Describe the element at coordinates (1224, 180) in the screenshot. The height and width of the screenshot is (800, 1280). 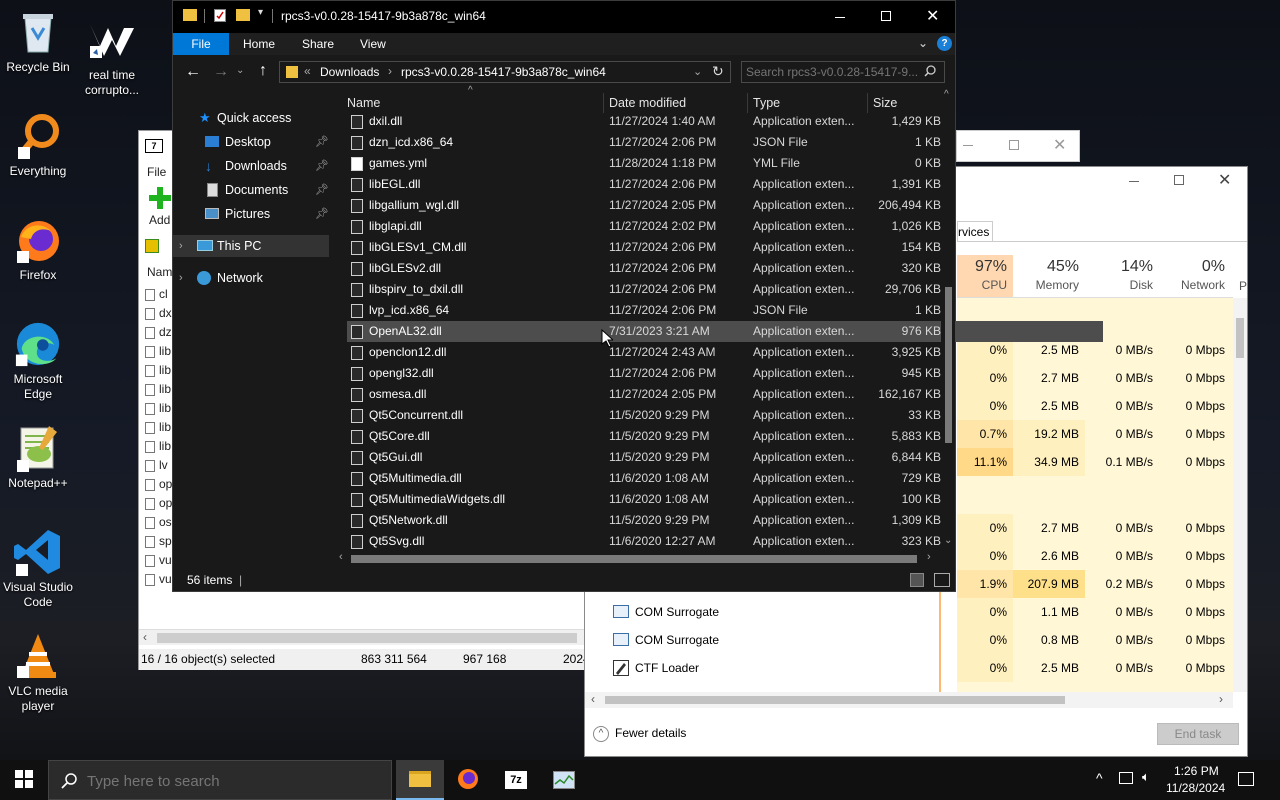
I see `close-icon: ✕` at that location.